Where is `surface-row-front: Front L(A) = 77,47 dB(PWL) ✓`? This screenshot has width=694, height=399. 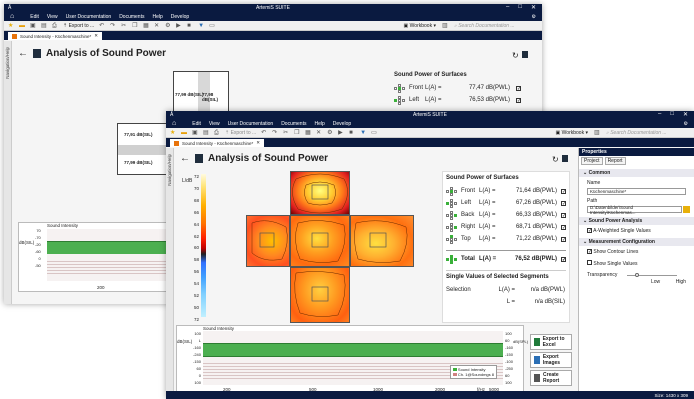
surface-row-front: Front L(A) = 77,47 dB(PWL) ✓ is located at coordinates (464, 88).